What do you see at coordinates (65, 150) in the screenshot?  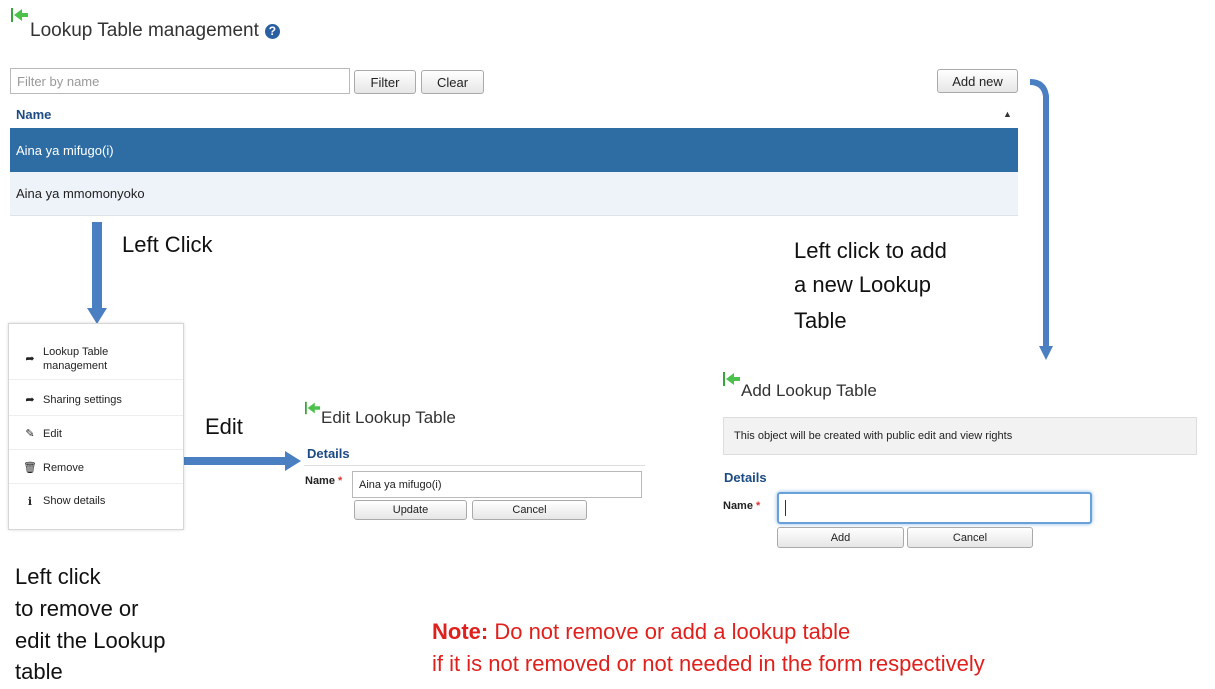 I see `table-cell-name: Aina ya mifugo(i)` at bounding box center [65, 150].